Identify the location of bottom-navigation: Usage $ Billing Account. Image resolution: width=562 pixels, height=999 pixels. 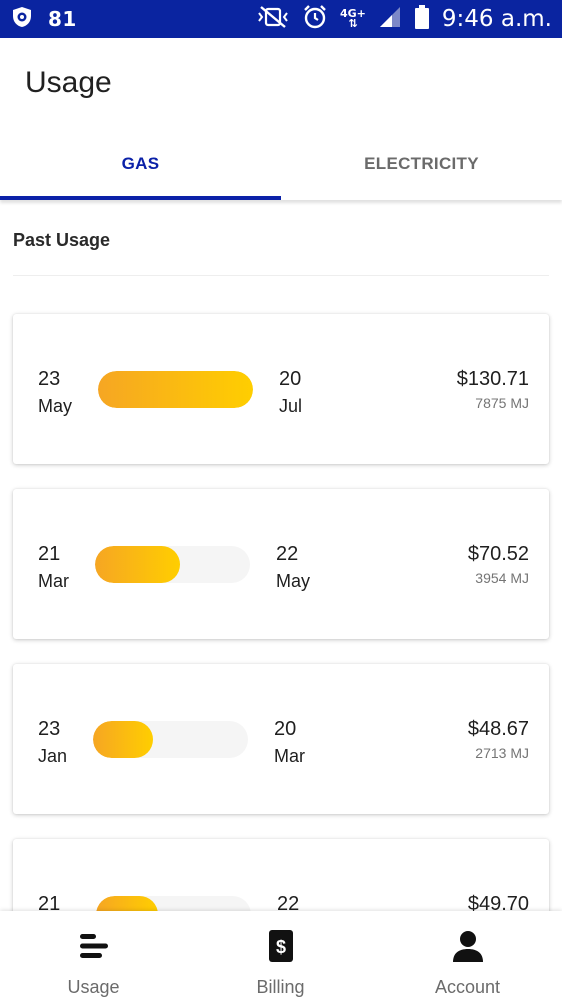
(281, 955).